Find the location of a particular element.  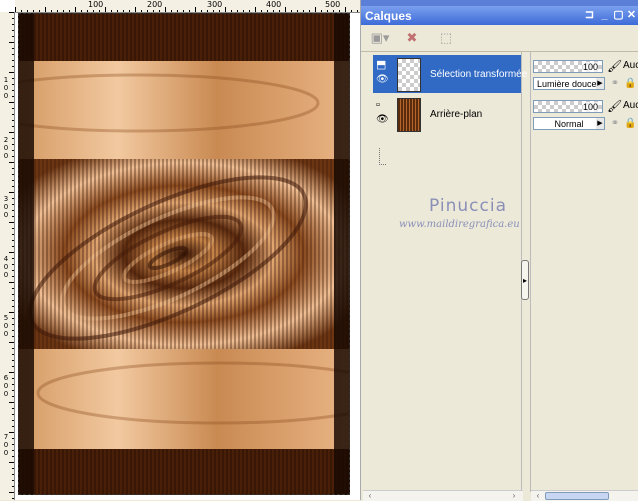

dock-icon: ⊐ is located at coordinates (589, 15).